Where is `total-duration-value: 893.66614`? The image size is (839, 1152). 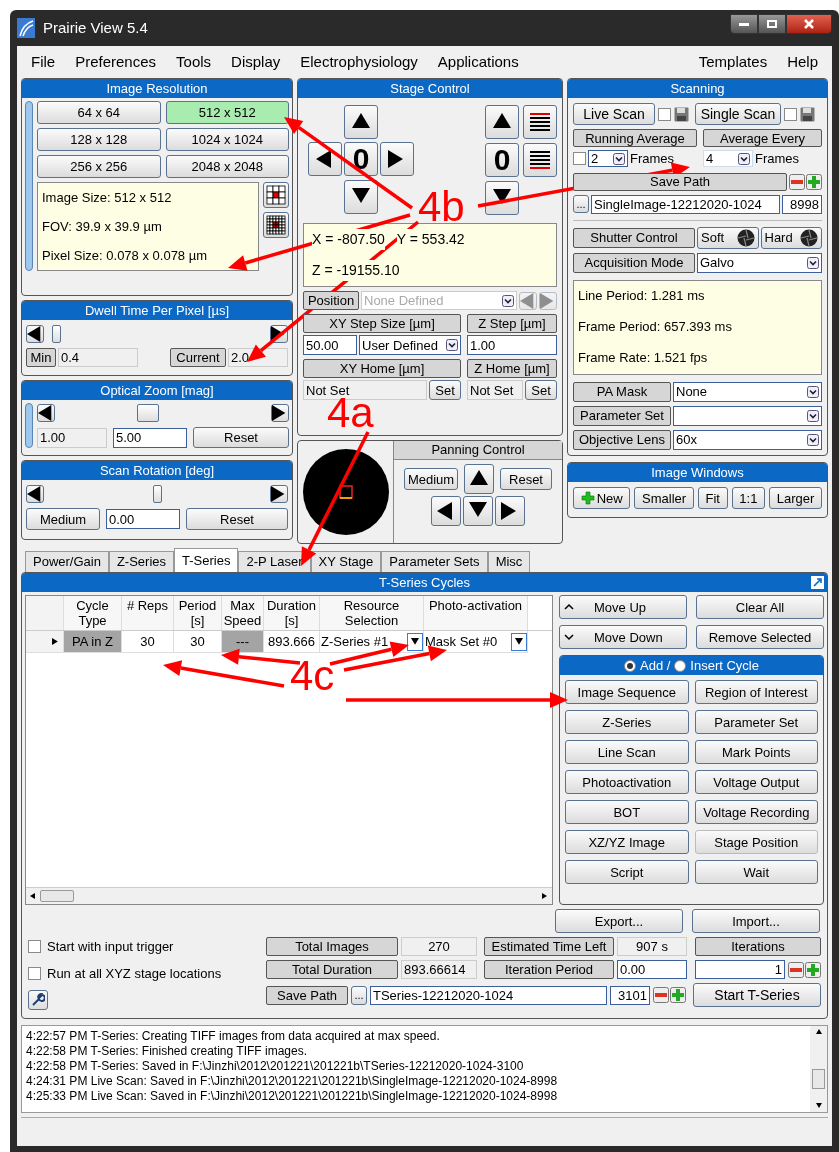
total-duration-value: 893.66614 is located at coordinates (439, 969).